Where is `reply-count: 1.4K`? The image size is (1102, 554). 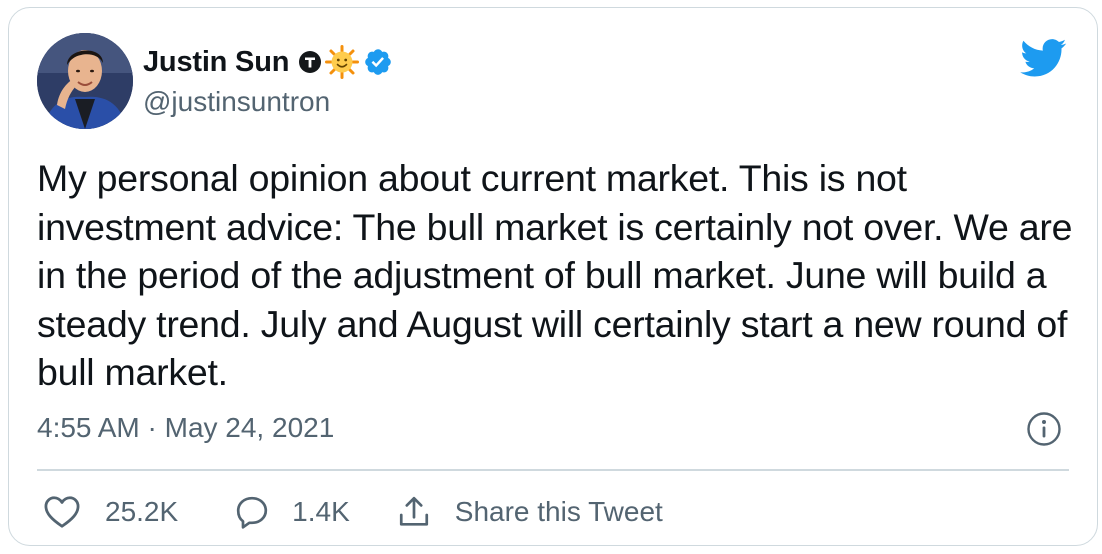 reply-count: 1.4K is located at coordinates (321, 511).